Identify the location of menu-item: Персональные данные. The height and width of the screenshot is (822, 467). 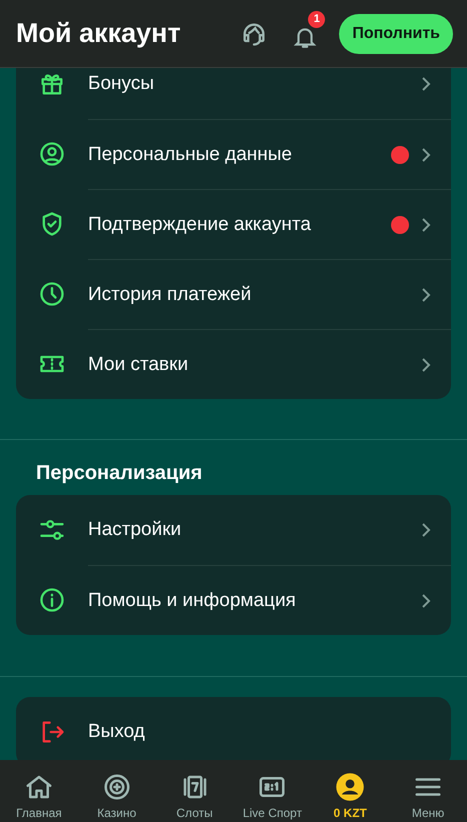
(233, 154).